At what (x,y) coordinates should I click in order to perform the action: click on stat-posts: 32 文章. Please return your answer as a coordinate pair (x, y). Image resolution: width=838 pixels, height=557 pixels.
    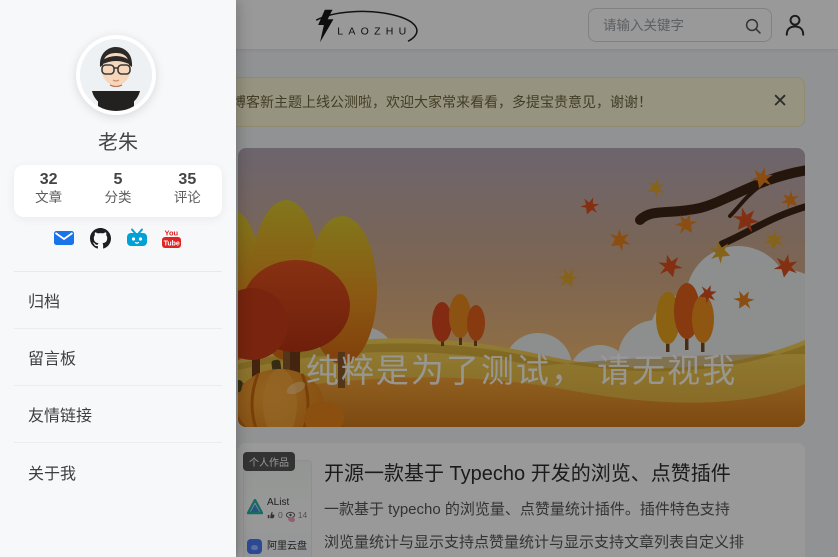
    Looking at the image, I should click on (49, 188).